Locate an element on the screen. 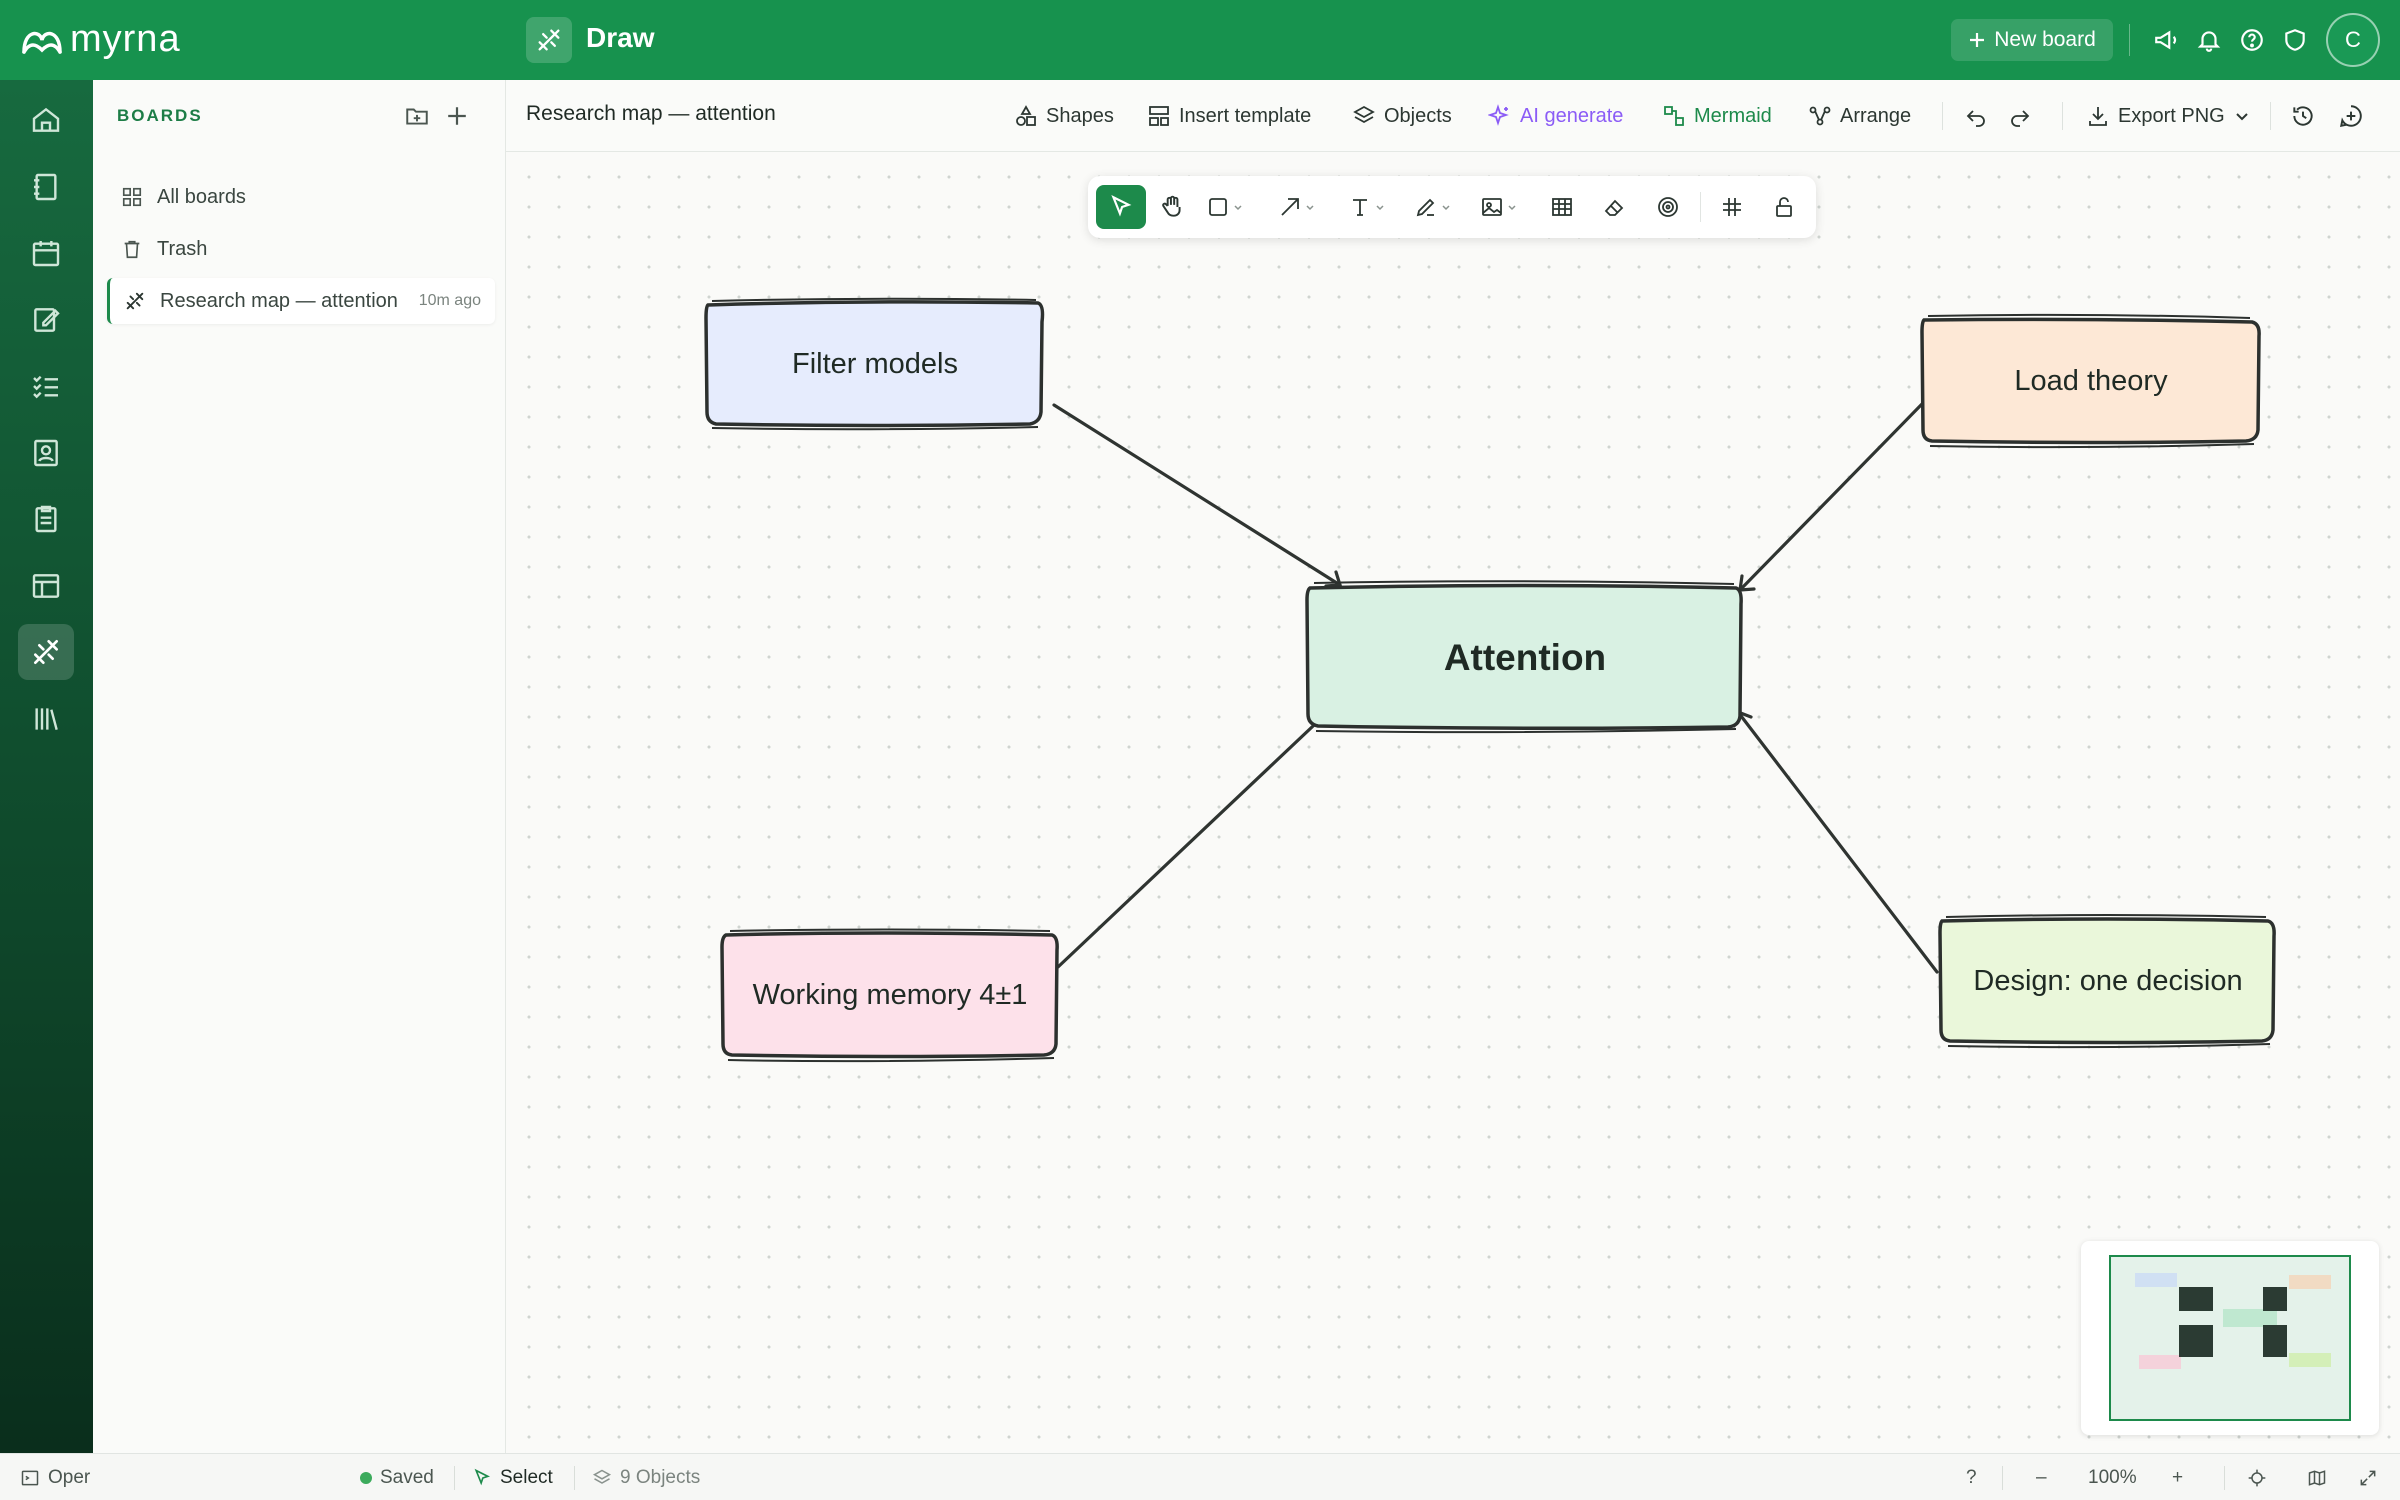 The height and width of the screenshot is (1500, 2400). canvas-minimap is located at coordinates (2230, 1338).